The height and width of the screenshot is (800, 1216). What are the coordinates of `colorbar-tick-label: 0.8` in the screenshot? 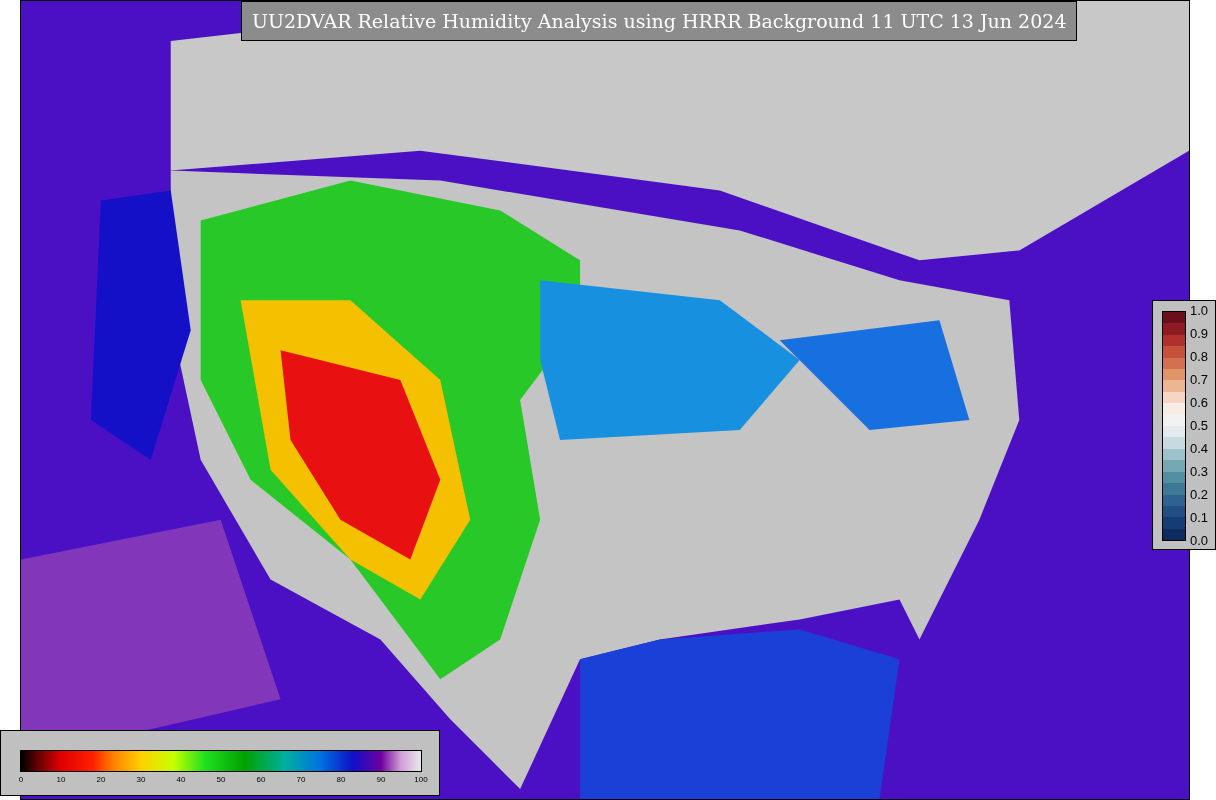 It's located at (1199, 357).